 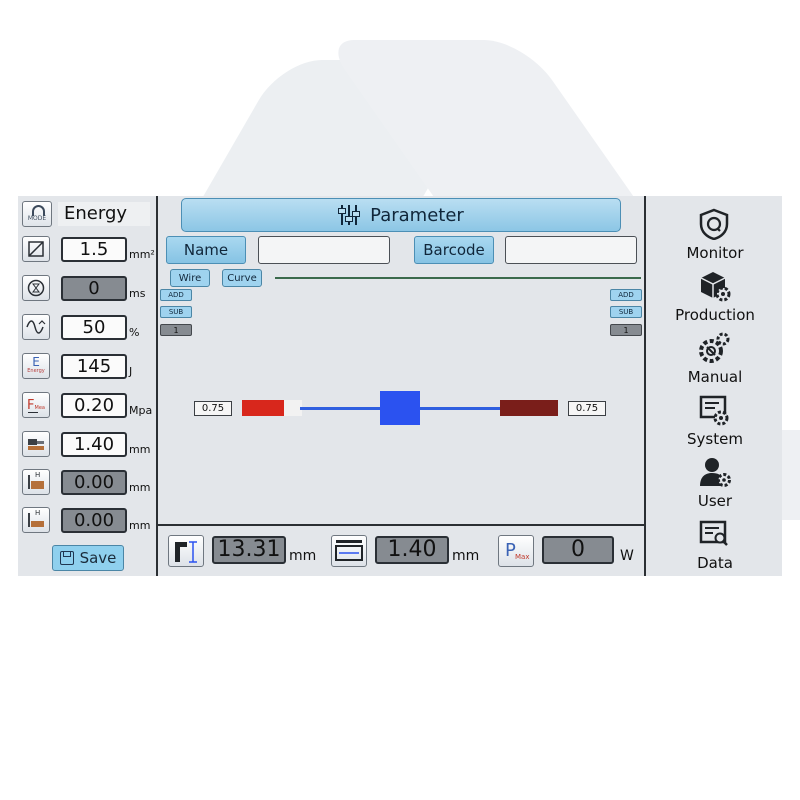 What do you see at coordinates (36, 520) in the screenshot?
I see `height-low-icon: H` at bounding box center [36, 520].